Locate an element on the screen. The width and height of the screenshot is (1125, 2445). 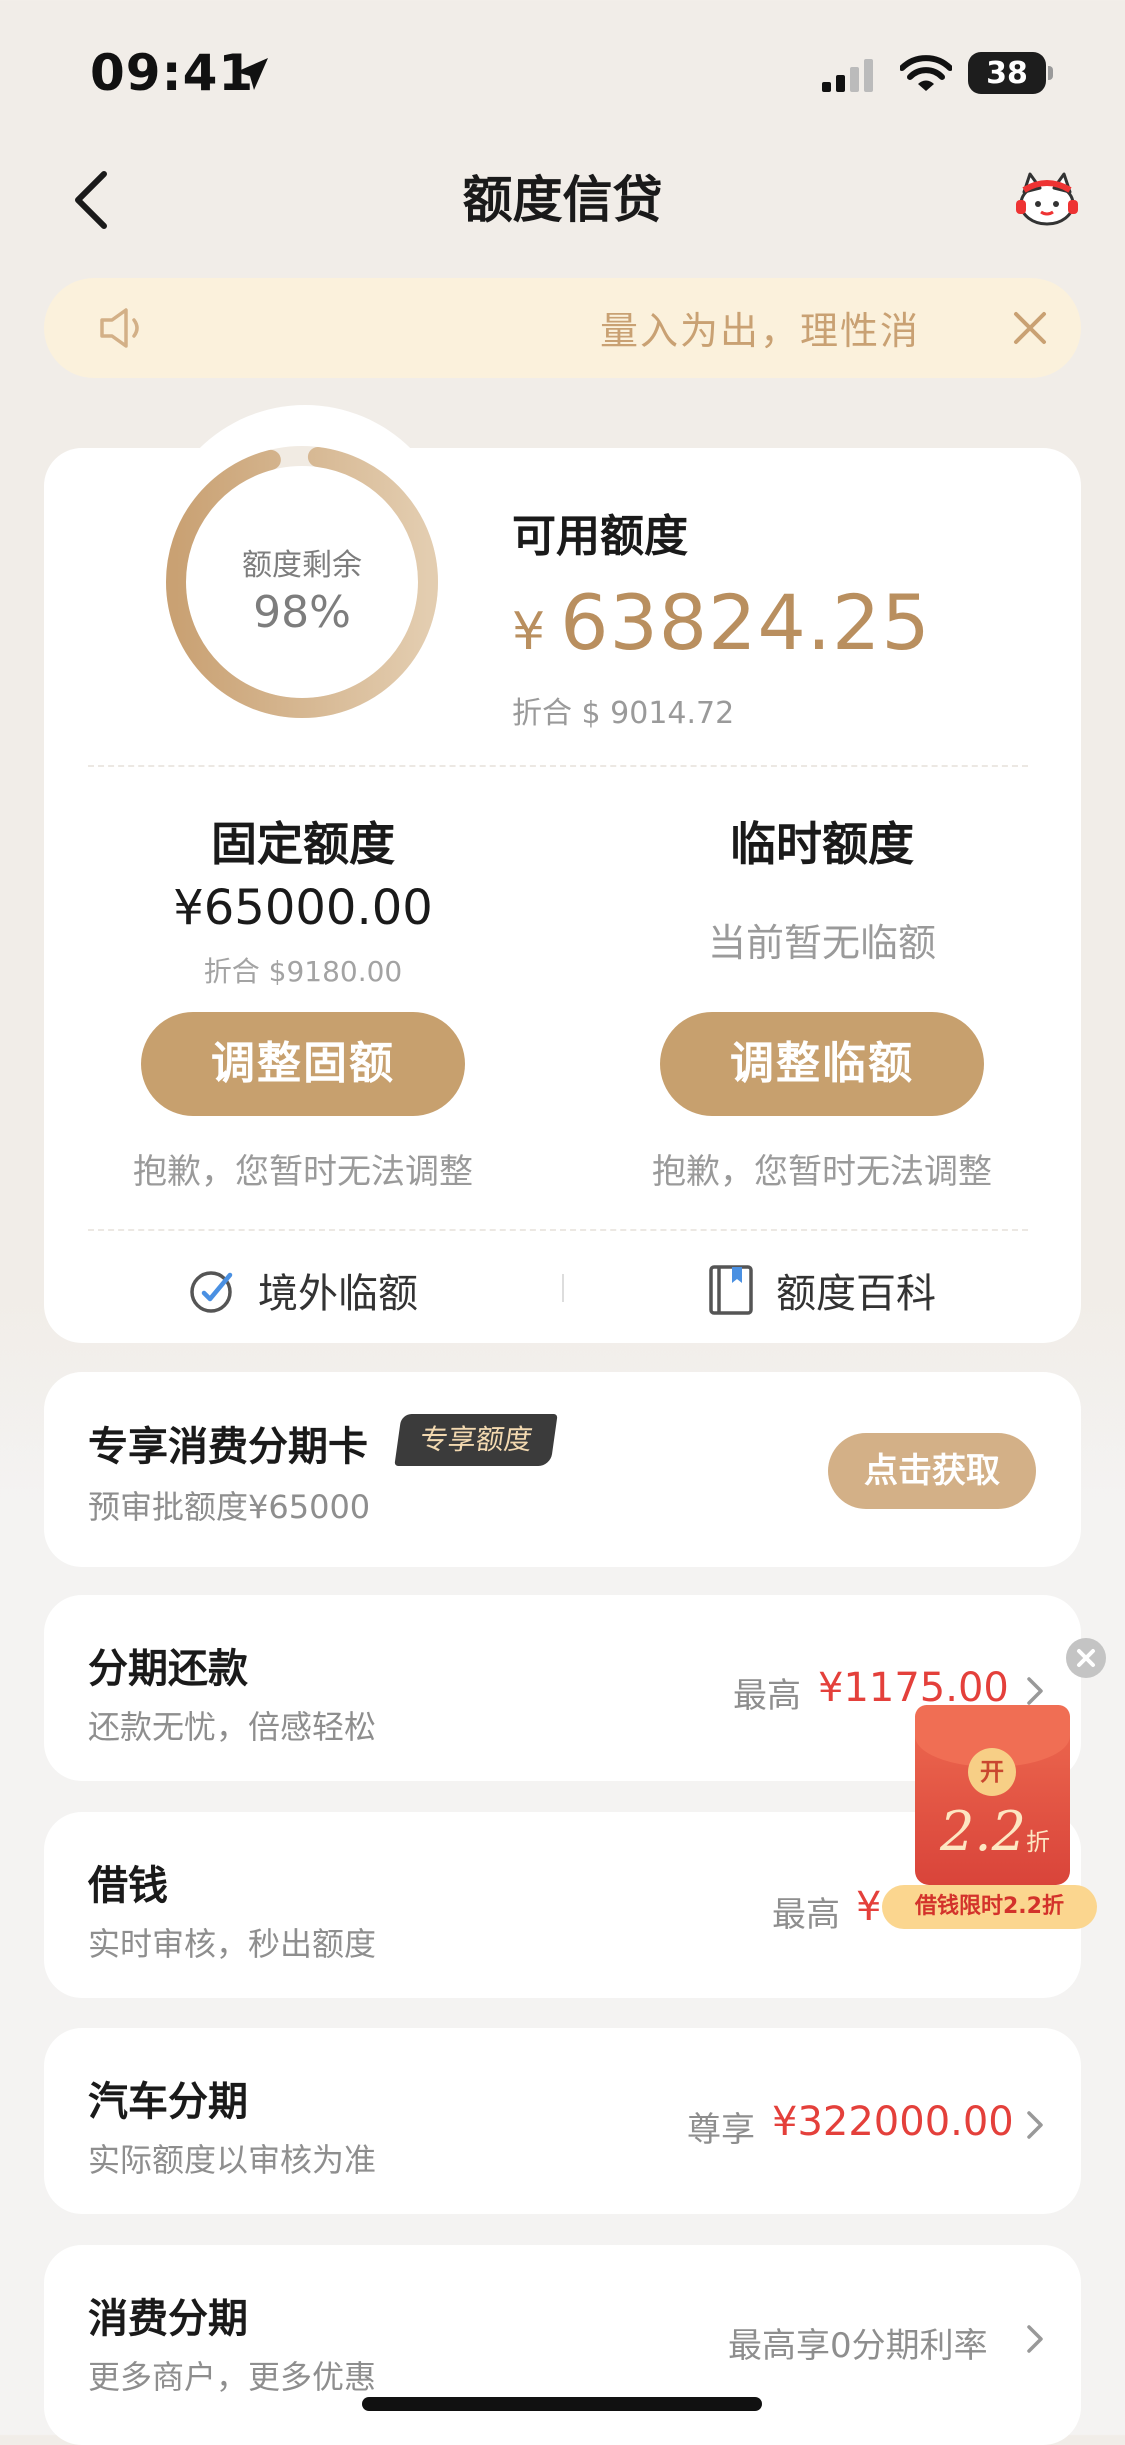
packet-discount: 2.2折 is located at coordinates (995, 1831).